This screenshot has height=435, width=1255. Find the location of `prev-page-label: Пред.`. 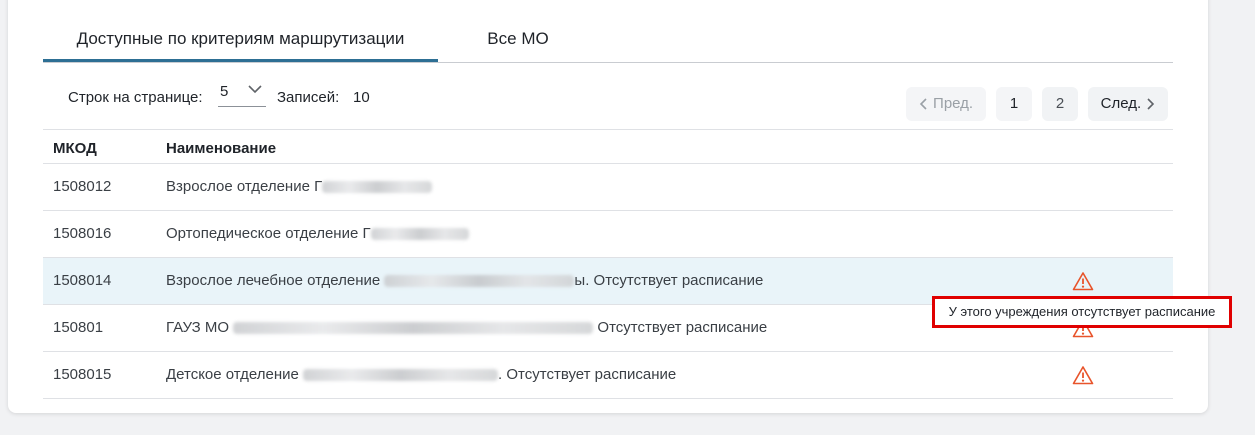

prev-page-label: Пред. is located at coordinates (953, 103).